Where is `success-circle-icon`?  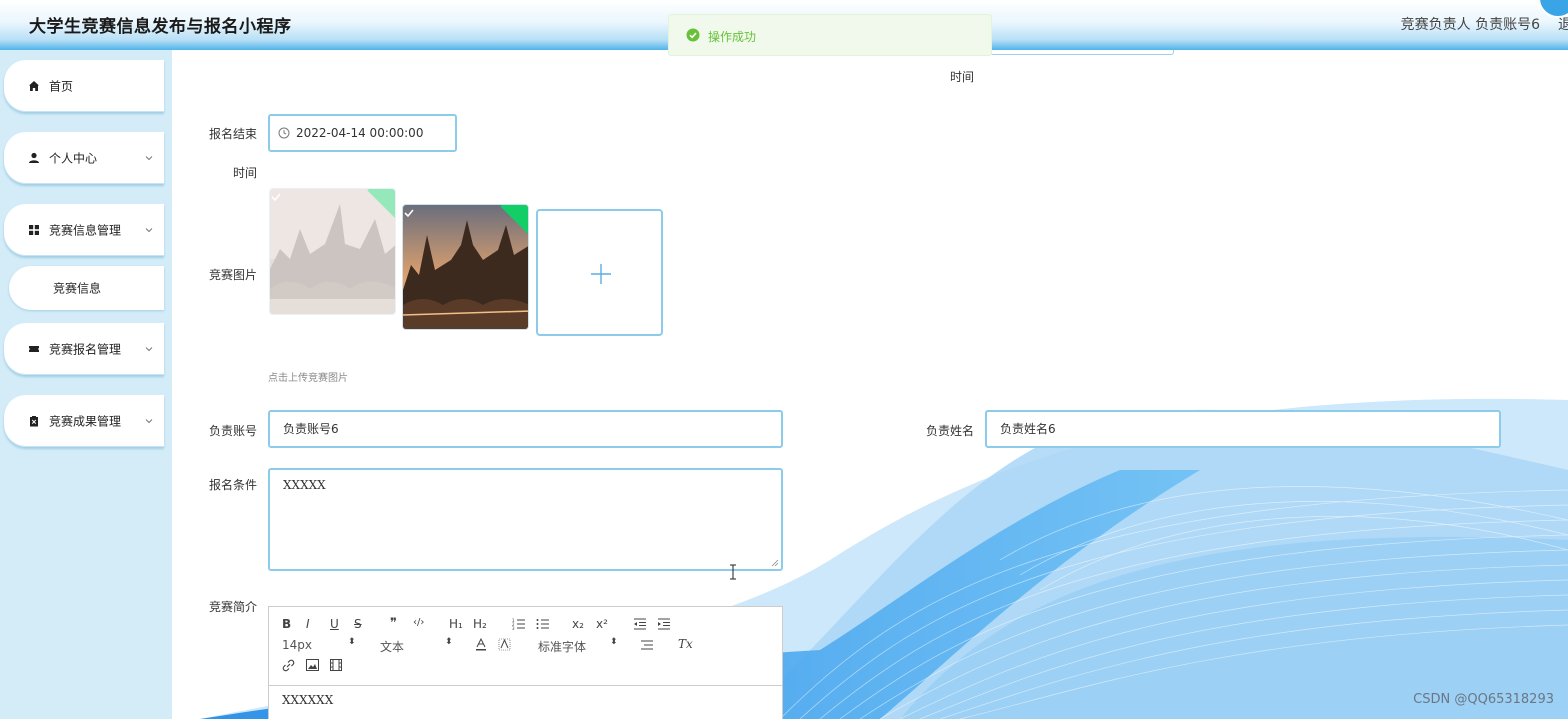 success-circle-icon is located at coordinates (693, 35).